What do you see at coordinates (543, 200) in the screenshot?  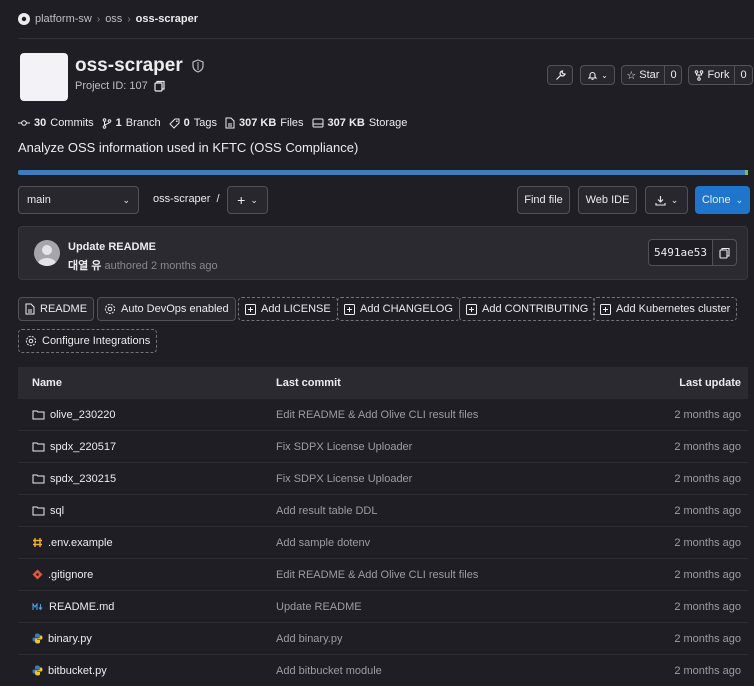 I see `find-file-button: Find file` at bounding box center [543, 200].